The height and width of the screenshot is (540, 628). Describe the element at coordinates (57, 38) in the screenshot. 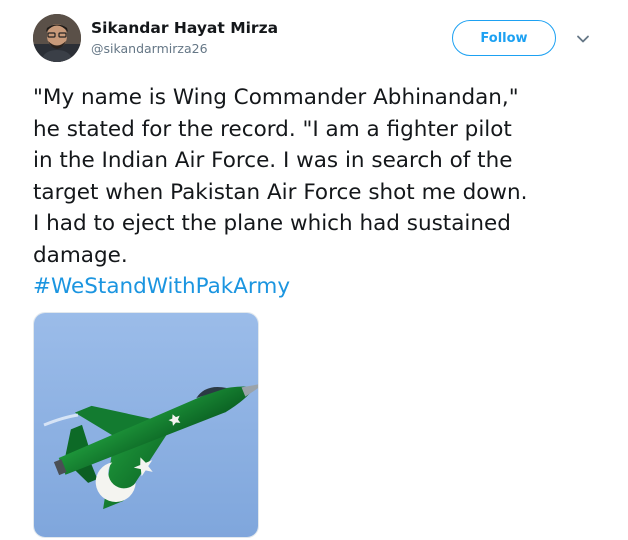

I see `avatar` at that location.